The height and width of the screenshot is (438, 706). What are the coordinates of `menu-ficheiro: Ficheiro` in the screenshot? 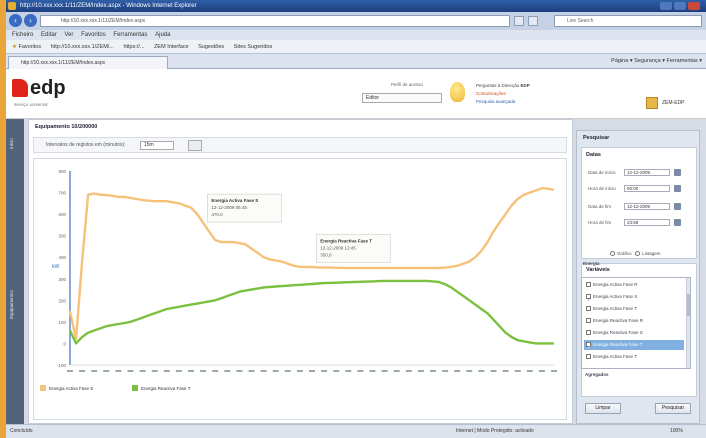 It's located at (22, 35).